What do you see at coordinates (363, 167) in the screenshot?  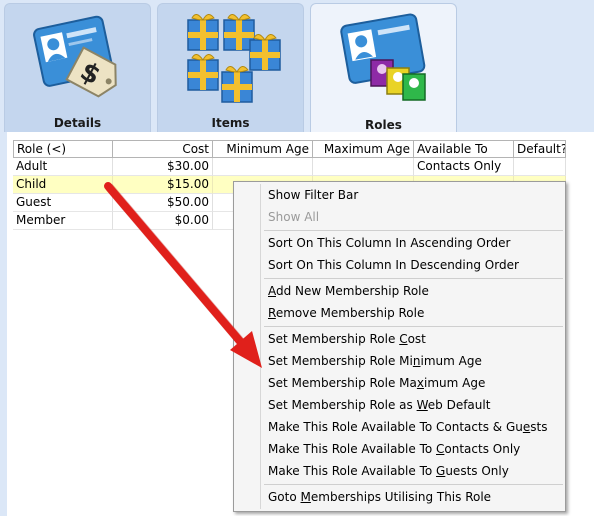 I see `cell-maximum-age` at bounding box center [363, 167].